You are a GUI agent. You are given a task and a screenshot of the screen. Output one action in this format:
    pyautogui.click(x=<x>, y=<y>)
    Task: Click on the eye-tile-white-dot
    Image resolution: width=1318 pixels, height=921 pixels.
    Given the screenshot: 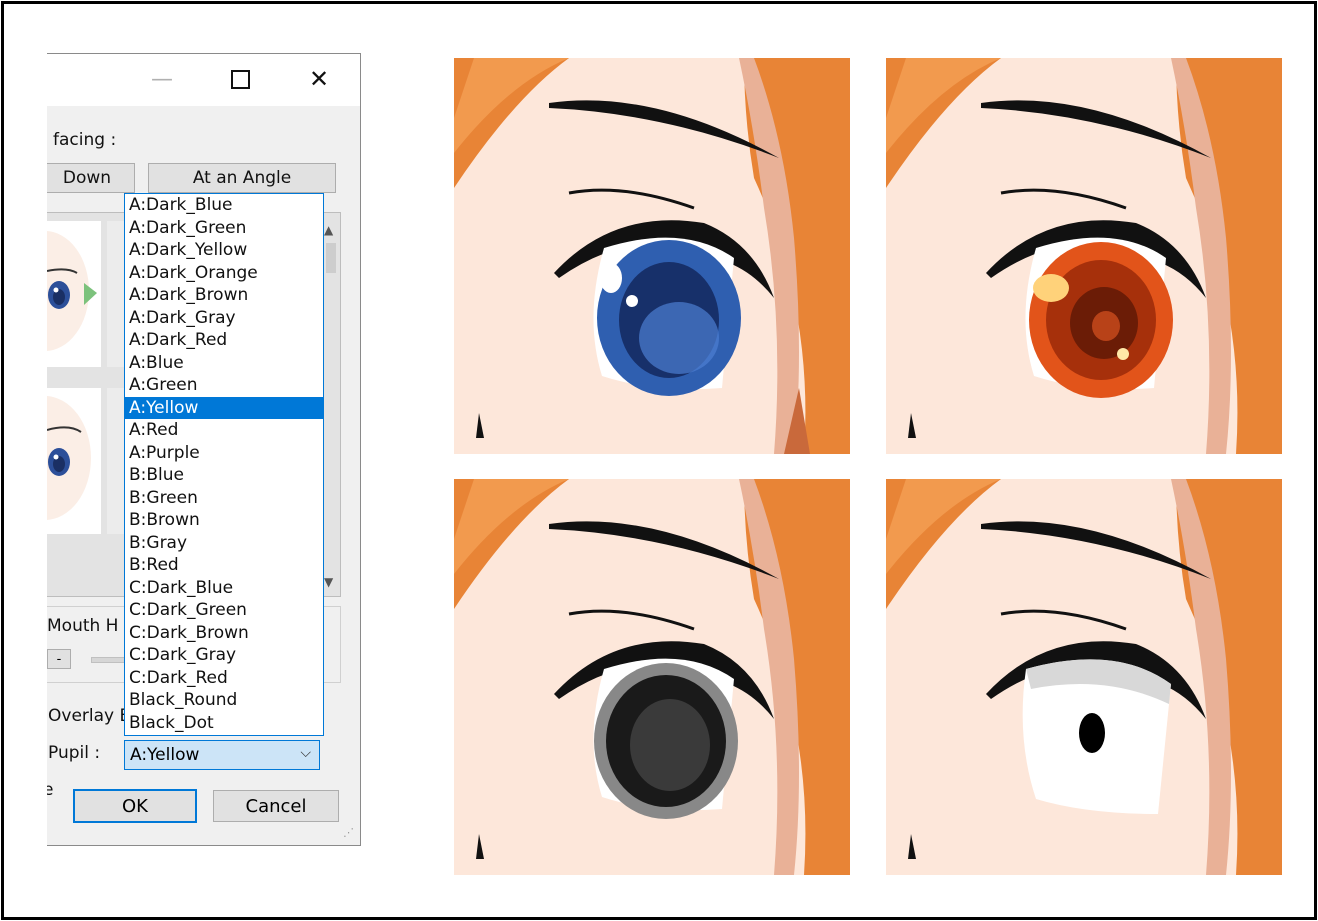 What is the action you would take?
    pyautogui.click(x=1084, y=677)
    